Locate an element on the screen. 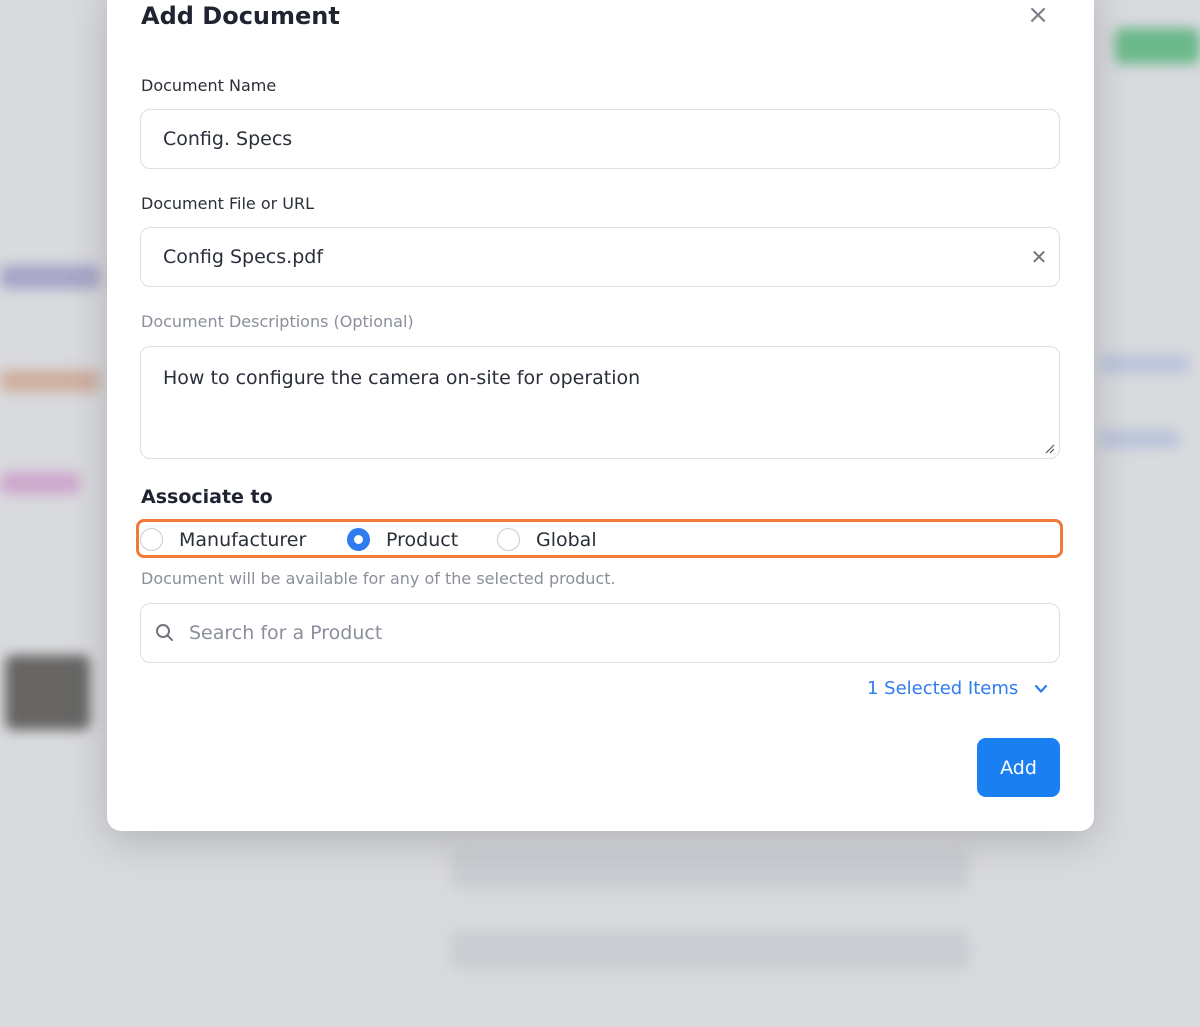 The image size is (1200, 1027). radio-product: Product is located at coordinates (402, 539).